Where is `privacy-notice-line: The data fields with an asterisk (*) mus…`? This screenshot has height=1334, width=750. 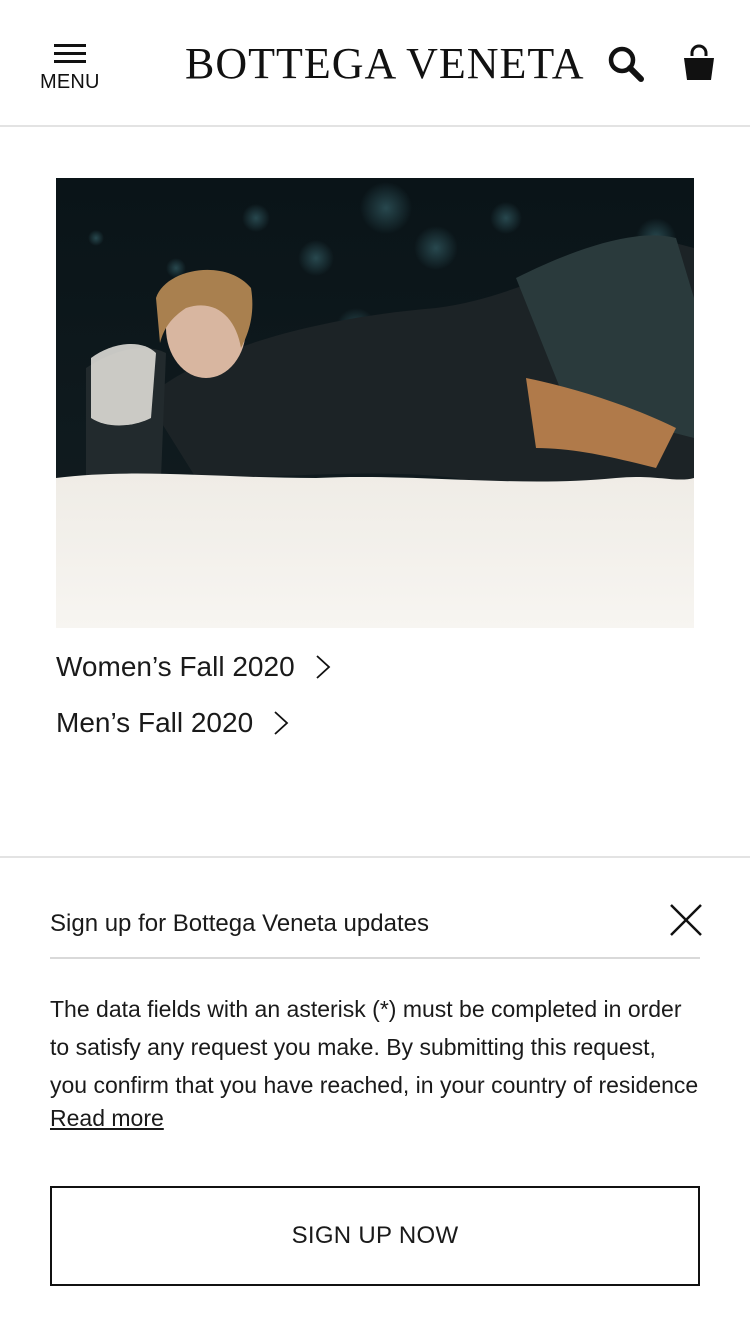 privacy-notice-line: The data fields with an asterisk (*) mus… is located at coordinates (366, 1009).